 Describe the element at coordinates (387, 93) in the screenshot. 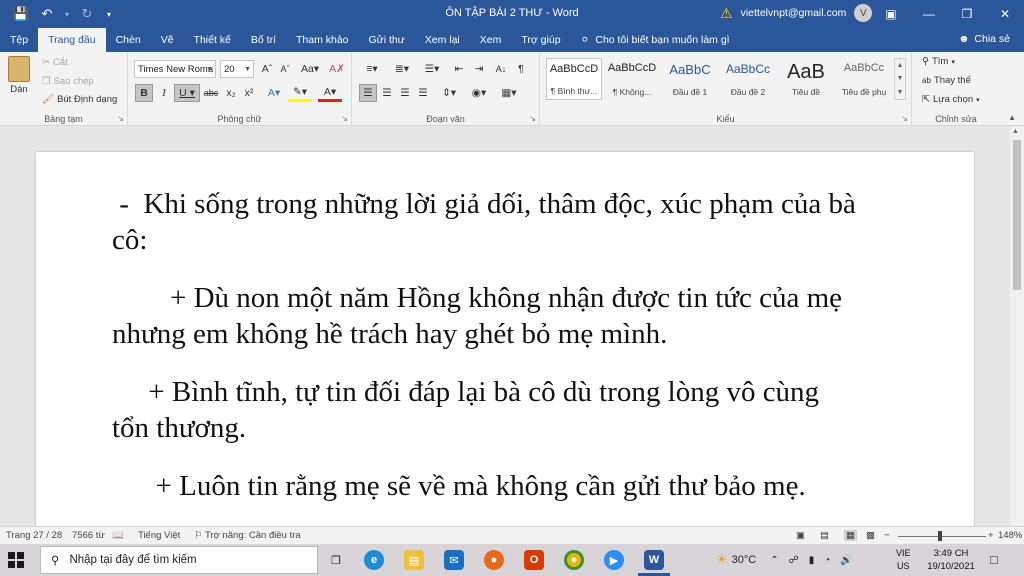

I see `align-center-icon: ☰` at that location.